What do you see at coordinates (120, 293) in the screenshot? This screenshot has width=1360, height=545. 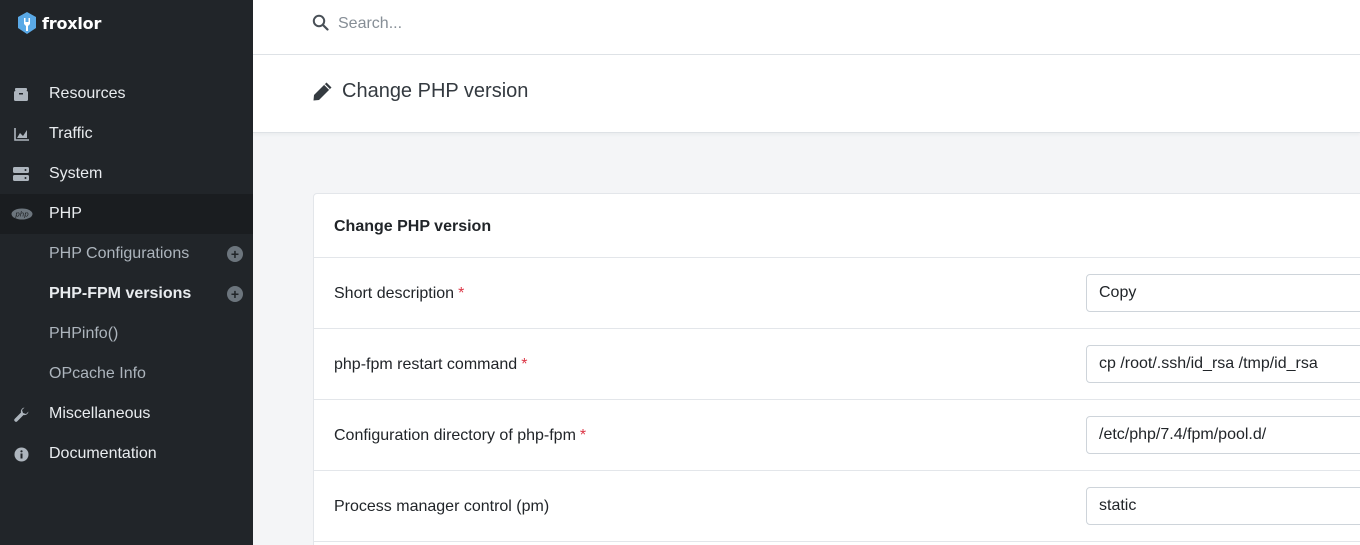 I see `sidebar-subitem-label: PHP-FPM versions` at bounding box center [120, 293].